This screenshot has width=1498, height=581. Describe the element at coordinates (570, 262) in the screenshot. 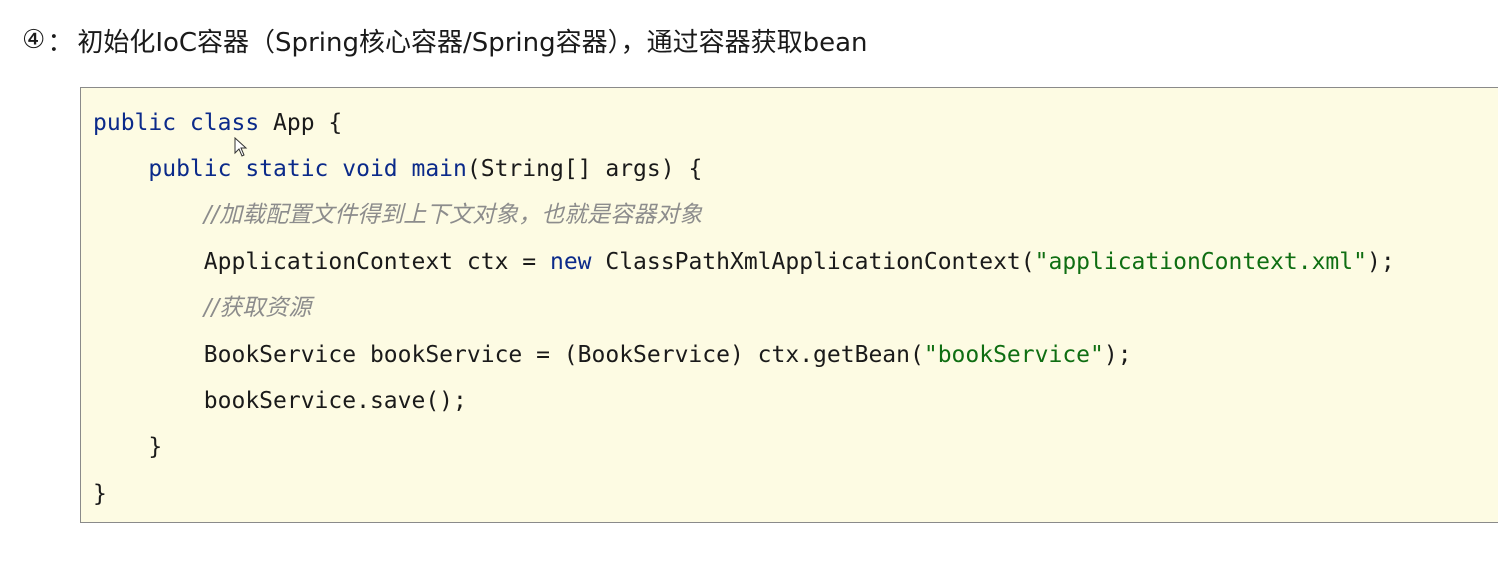

I see `code-token-kw: new` at that location.